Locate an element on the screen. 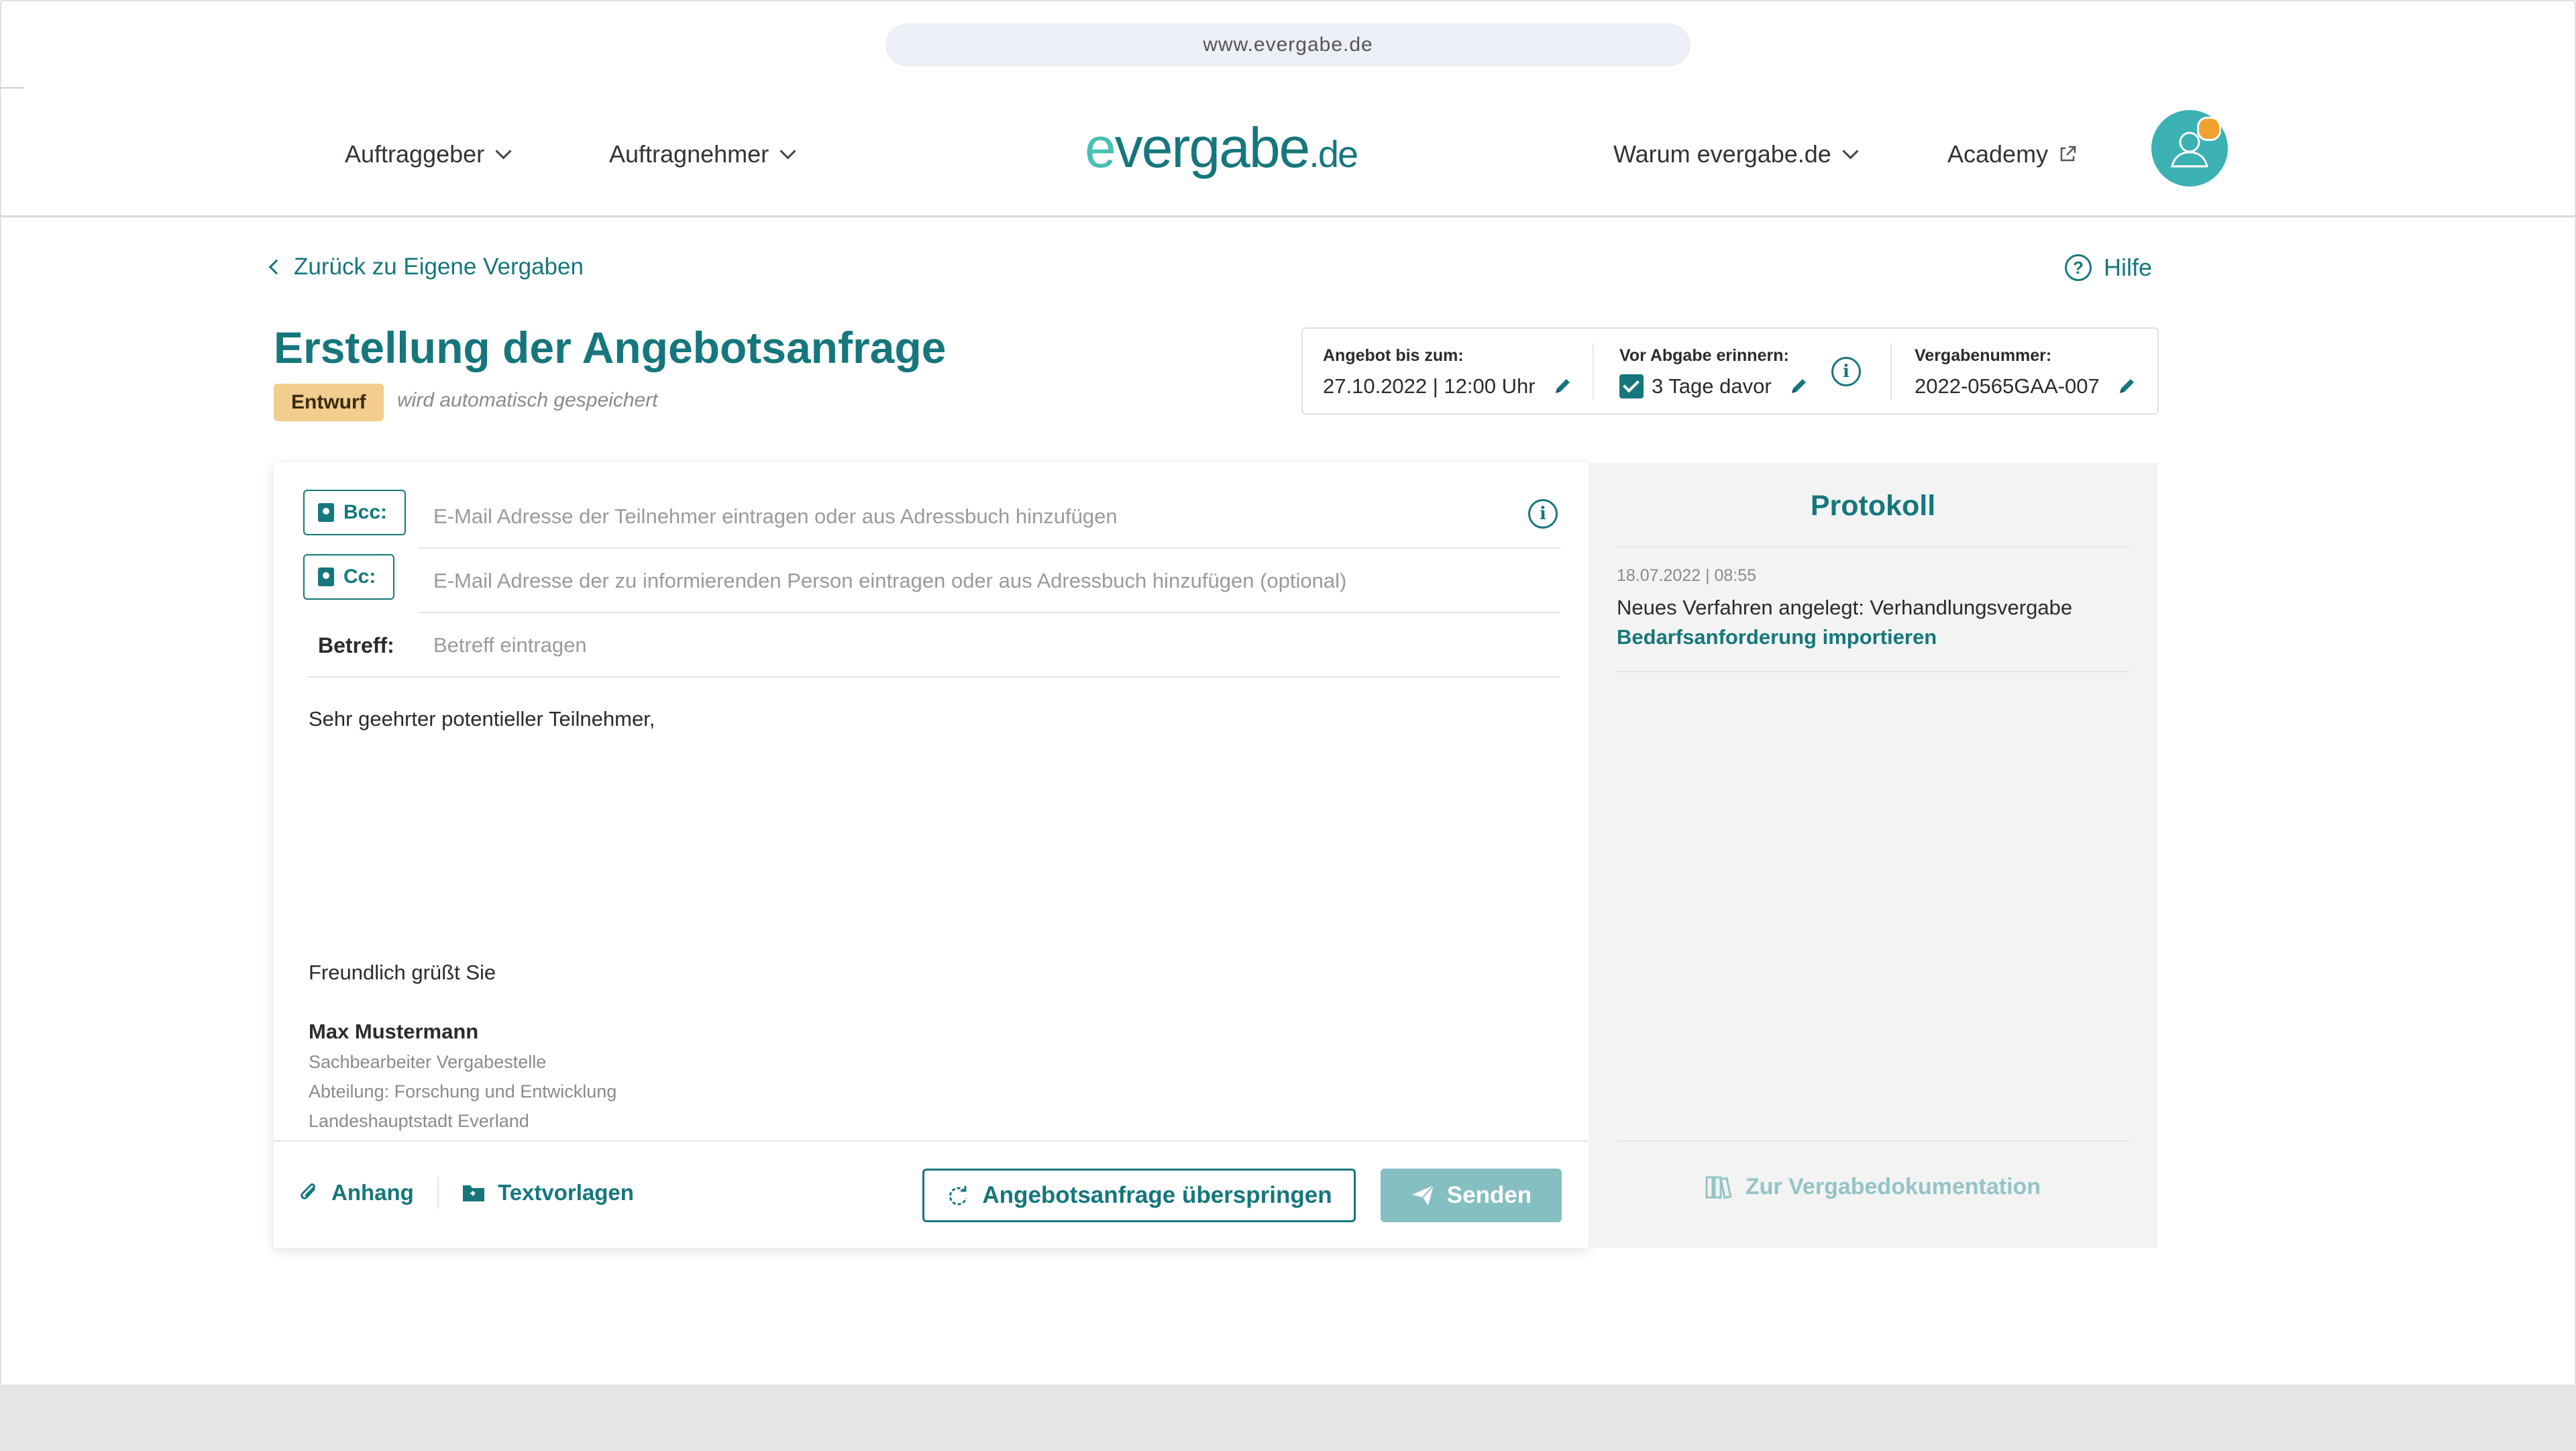 The image size is (2576, 1451). subject-label: Betreff: is located at coordinates (356, 645).